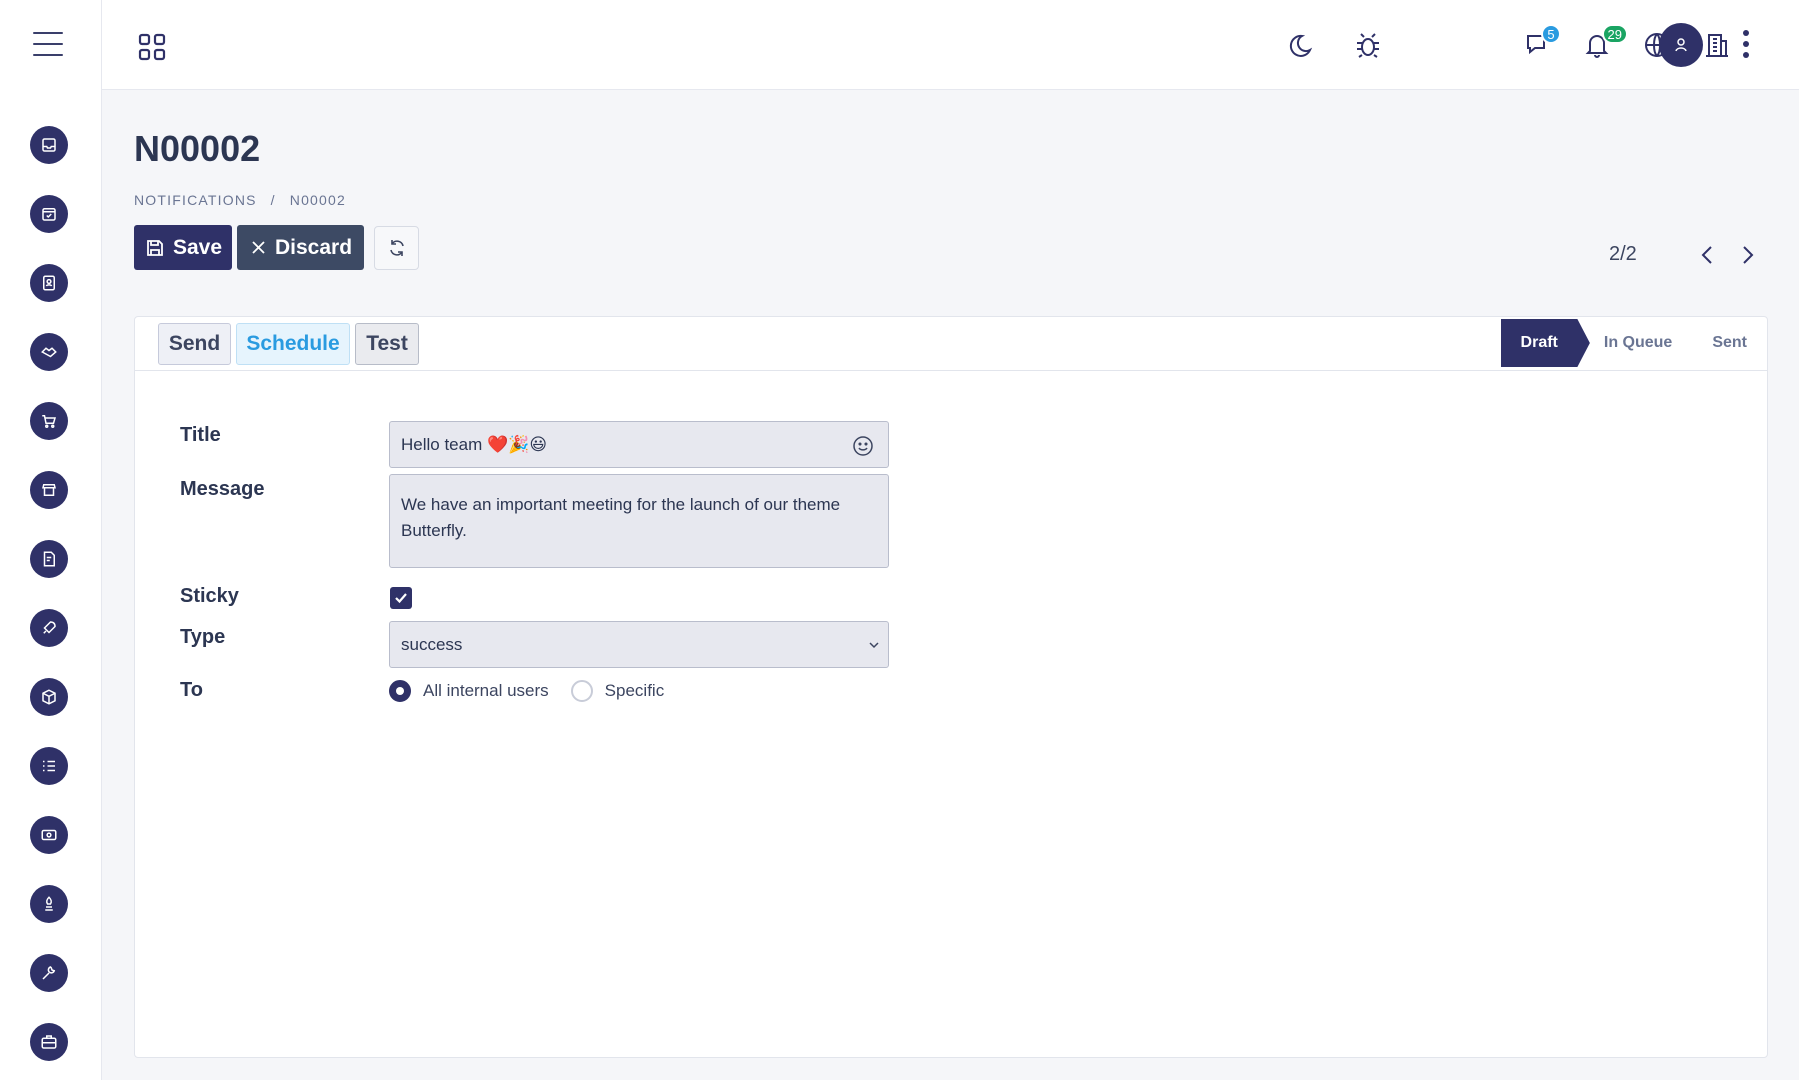 This screenshot has width=1799, height=1080. I want to click on emoji-picker-icon, so click(863, 446).